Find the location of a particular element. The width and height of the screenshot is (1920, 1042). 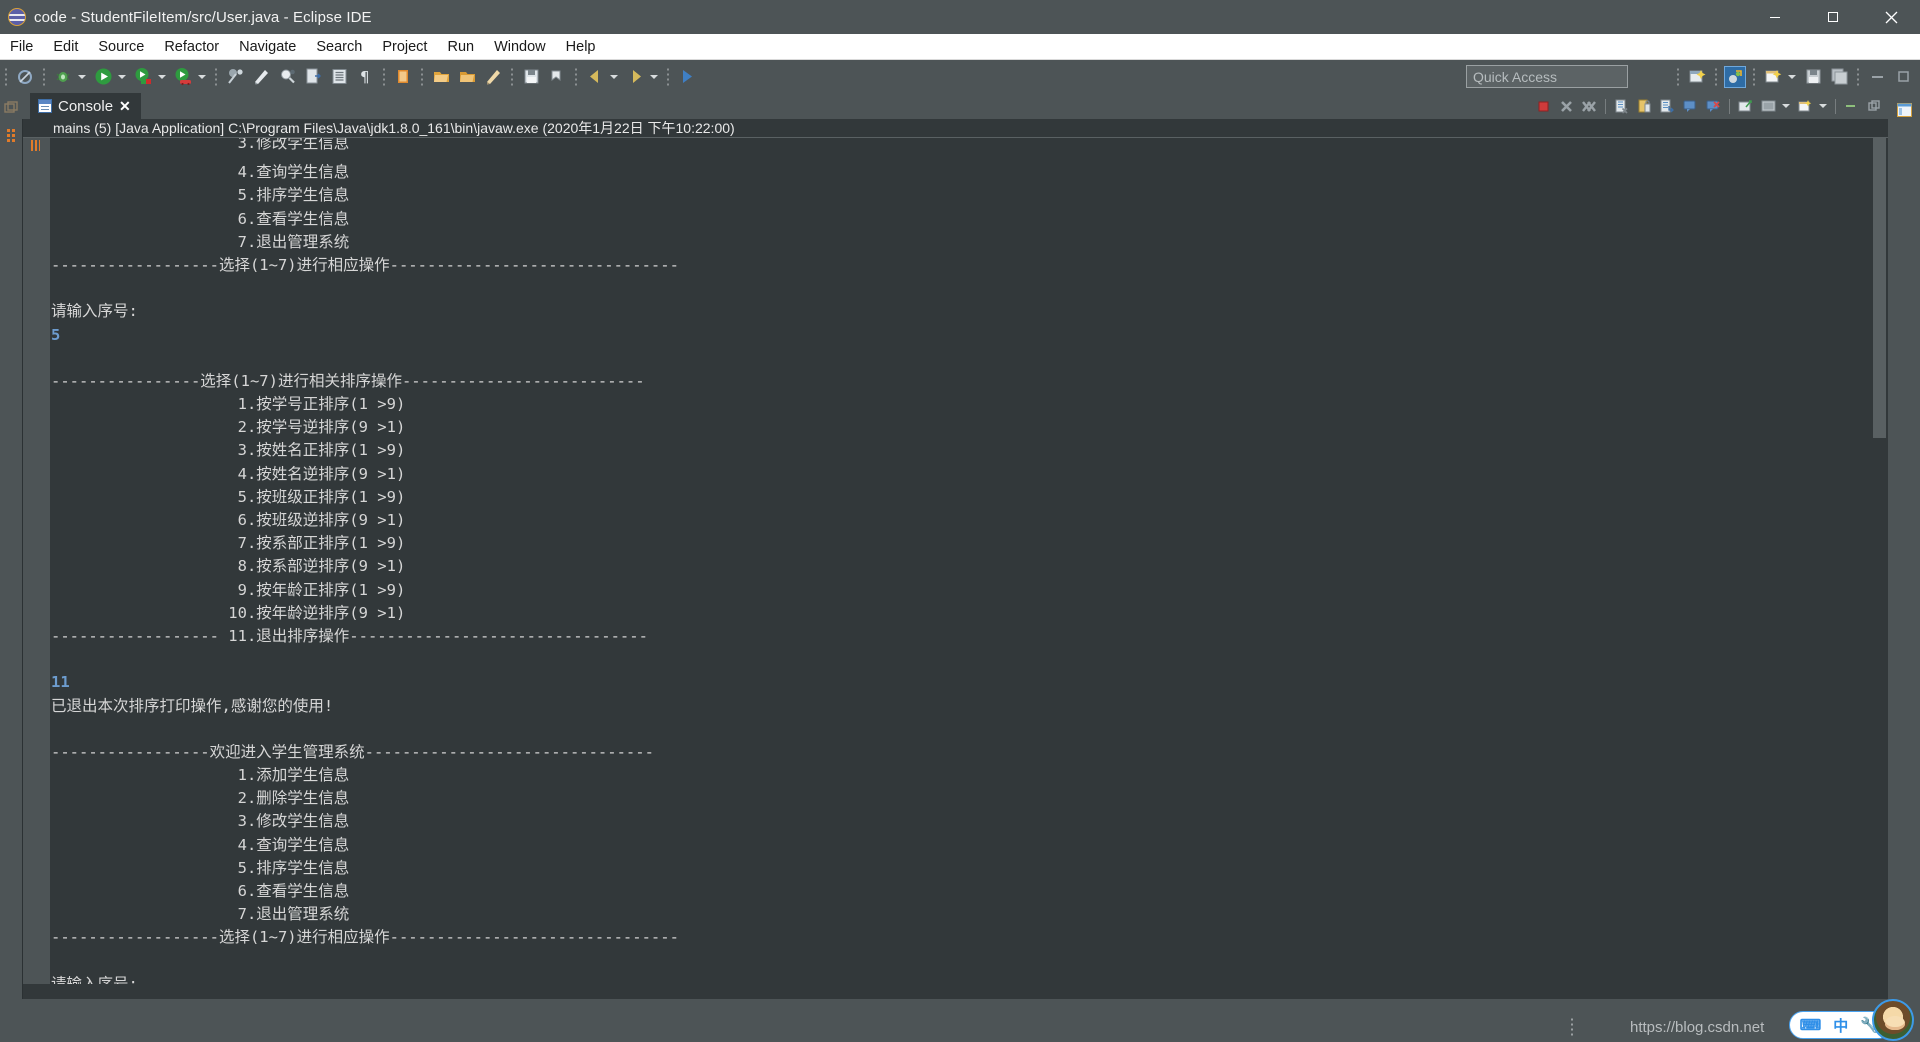

console-horizontal-scrollbar is located at coordinates (955, 991).